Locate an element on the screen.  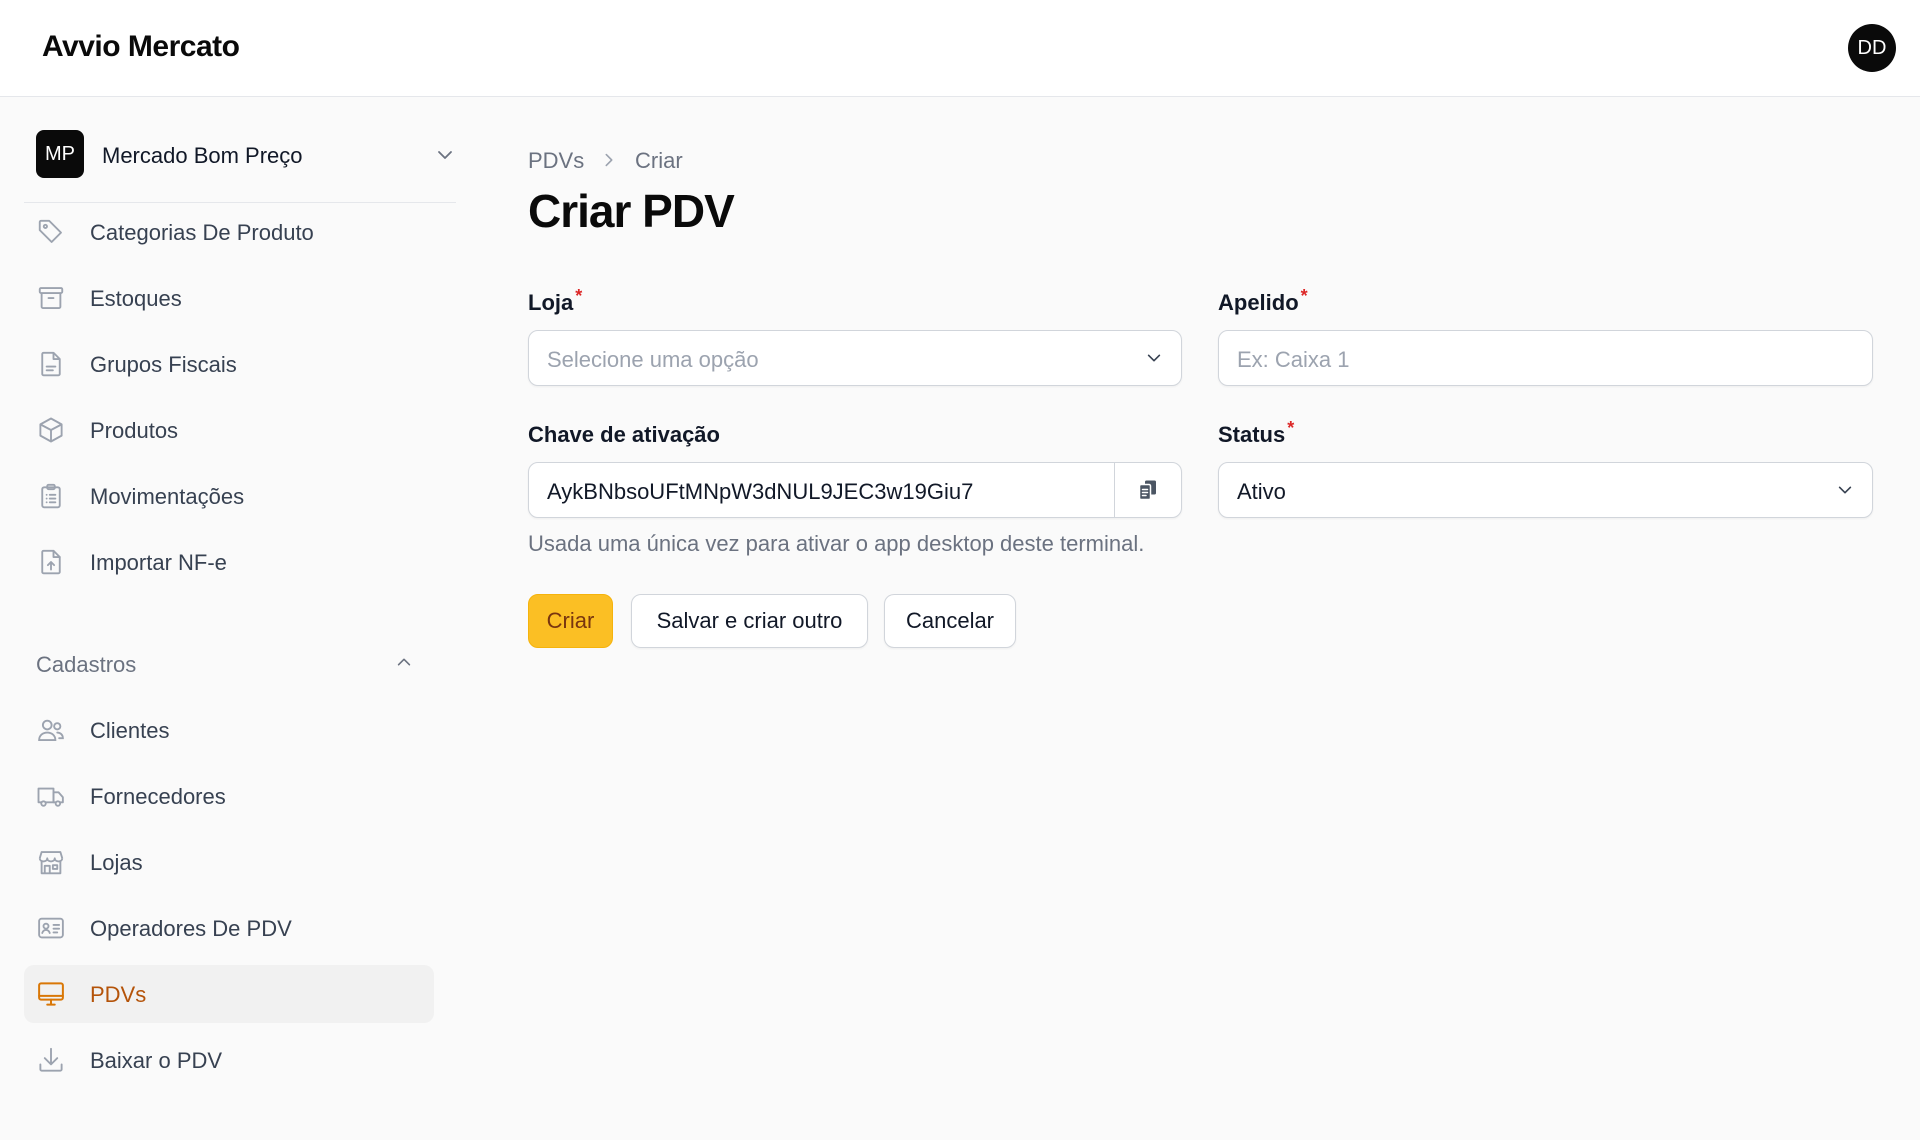
sidebar-item-categorias: Categorias De Produto is located at coordinates (229, 232).